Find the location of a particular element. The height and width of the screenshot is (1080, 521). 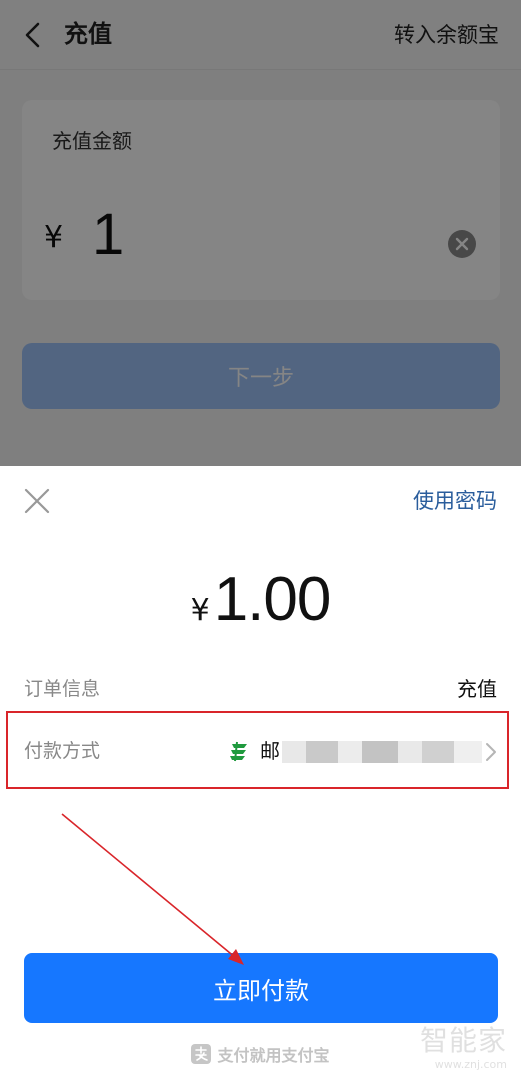

amount-input: 1 is located at coordinates (108, 235).